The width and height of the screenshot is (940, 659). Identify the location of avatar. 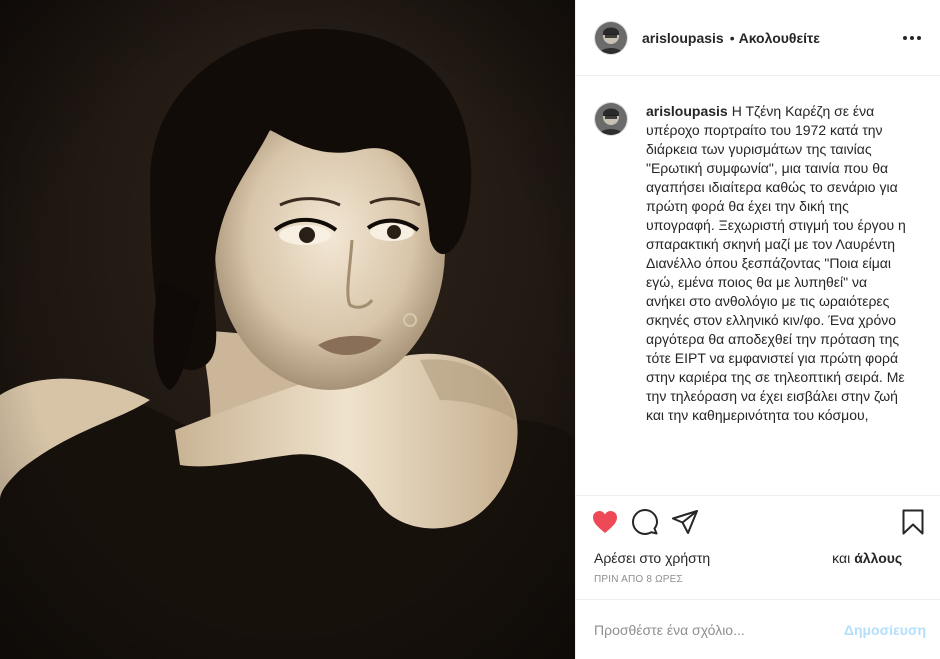
(611, 37).